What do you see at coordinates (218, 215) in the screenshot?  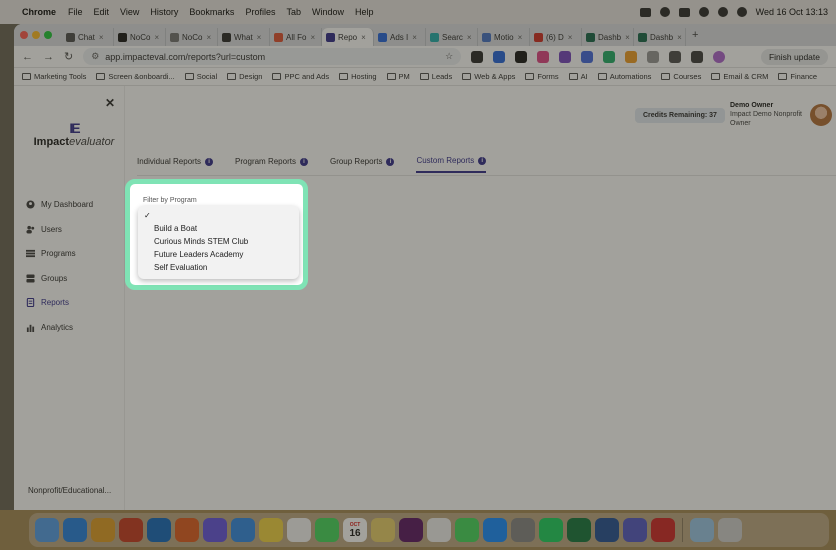 I see `dropdown-option-empty: ✓` at bounding box center [218, 215].